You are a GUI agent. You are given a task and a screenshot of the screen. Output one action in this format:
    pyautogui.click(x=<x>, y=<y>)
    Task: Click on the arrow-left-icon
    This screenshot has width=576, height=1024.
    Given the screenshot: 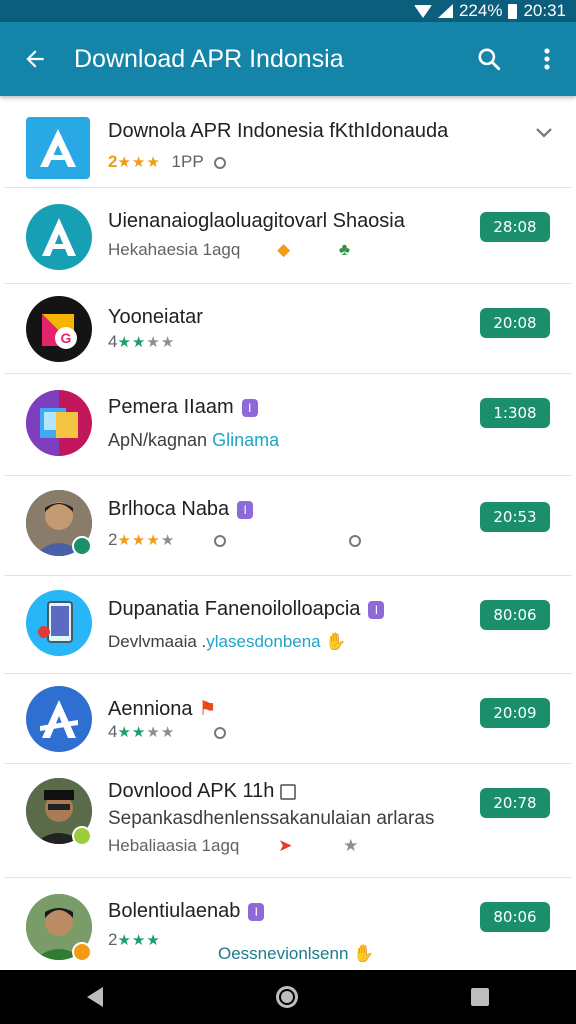 What is the action you would take?
    pyautogui.click(x=35, y=59)
    